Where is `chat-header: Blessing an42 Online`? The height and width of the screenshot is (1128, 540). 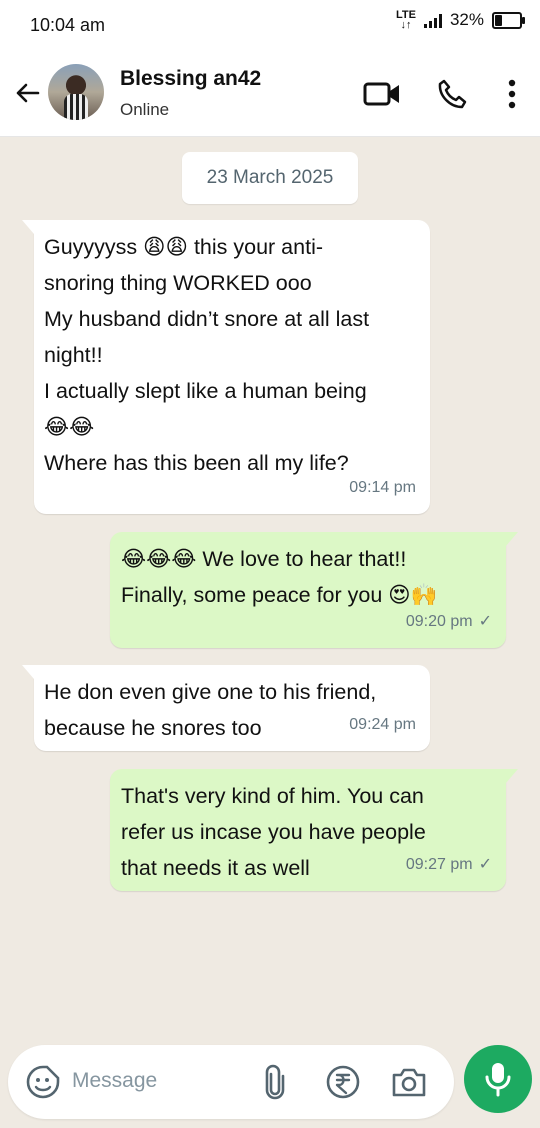
chat-header: Blessing an42 Online is located at coordinates (270, 94).